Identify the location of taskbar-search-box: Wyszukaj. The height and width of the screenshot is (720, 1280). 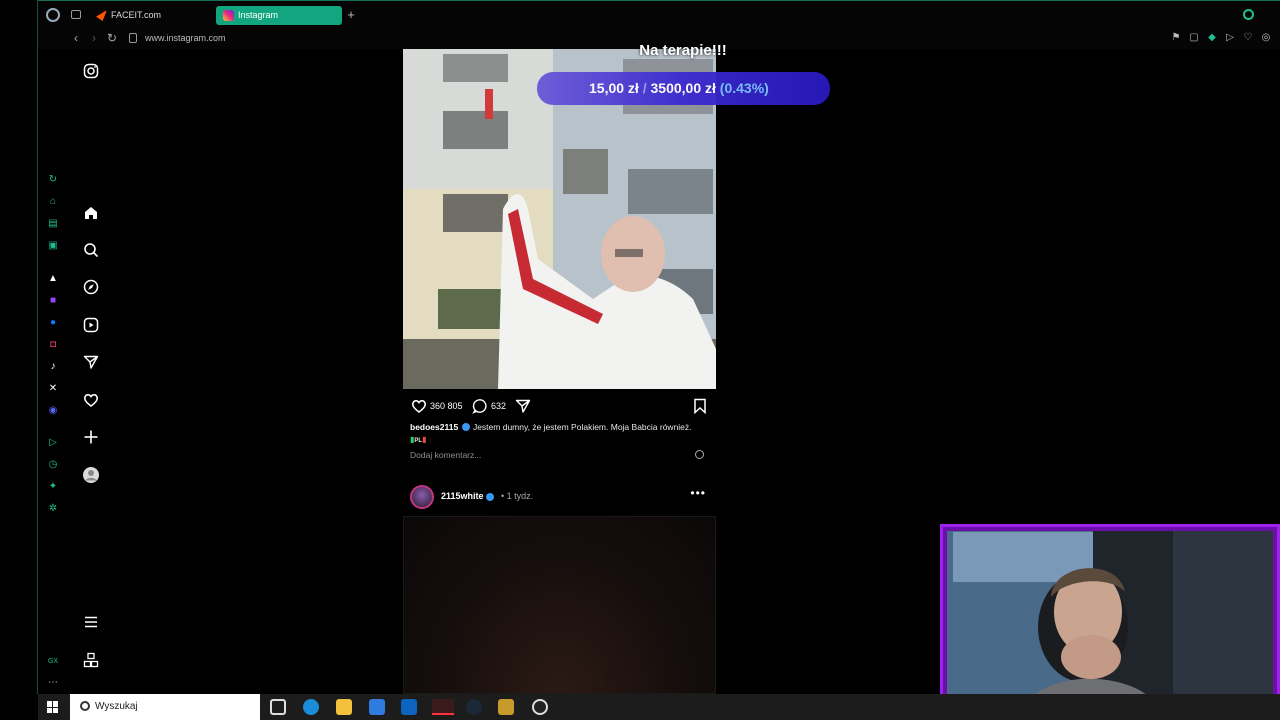
(165, 707).